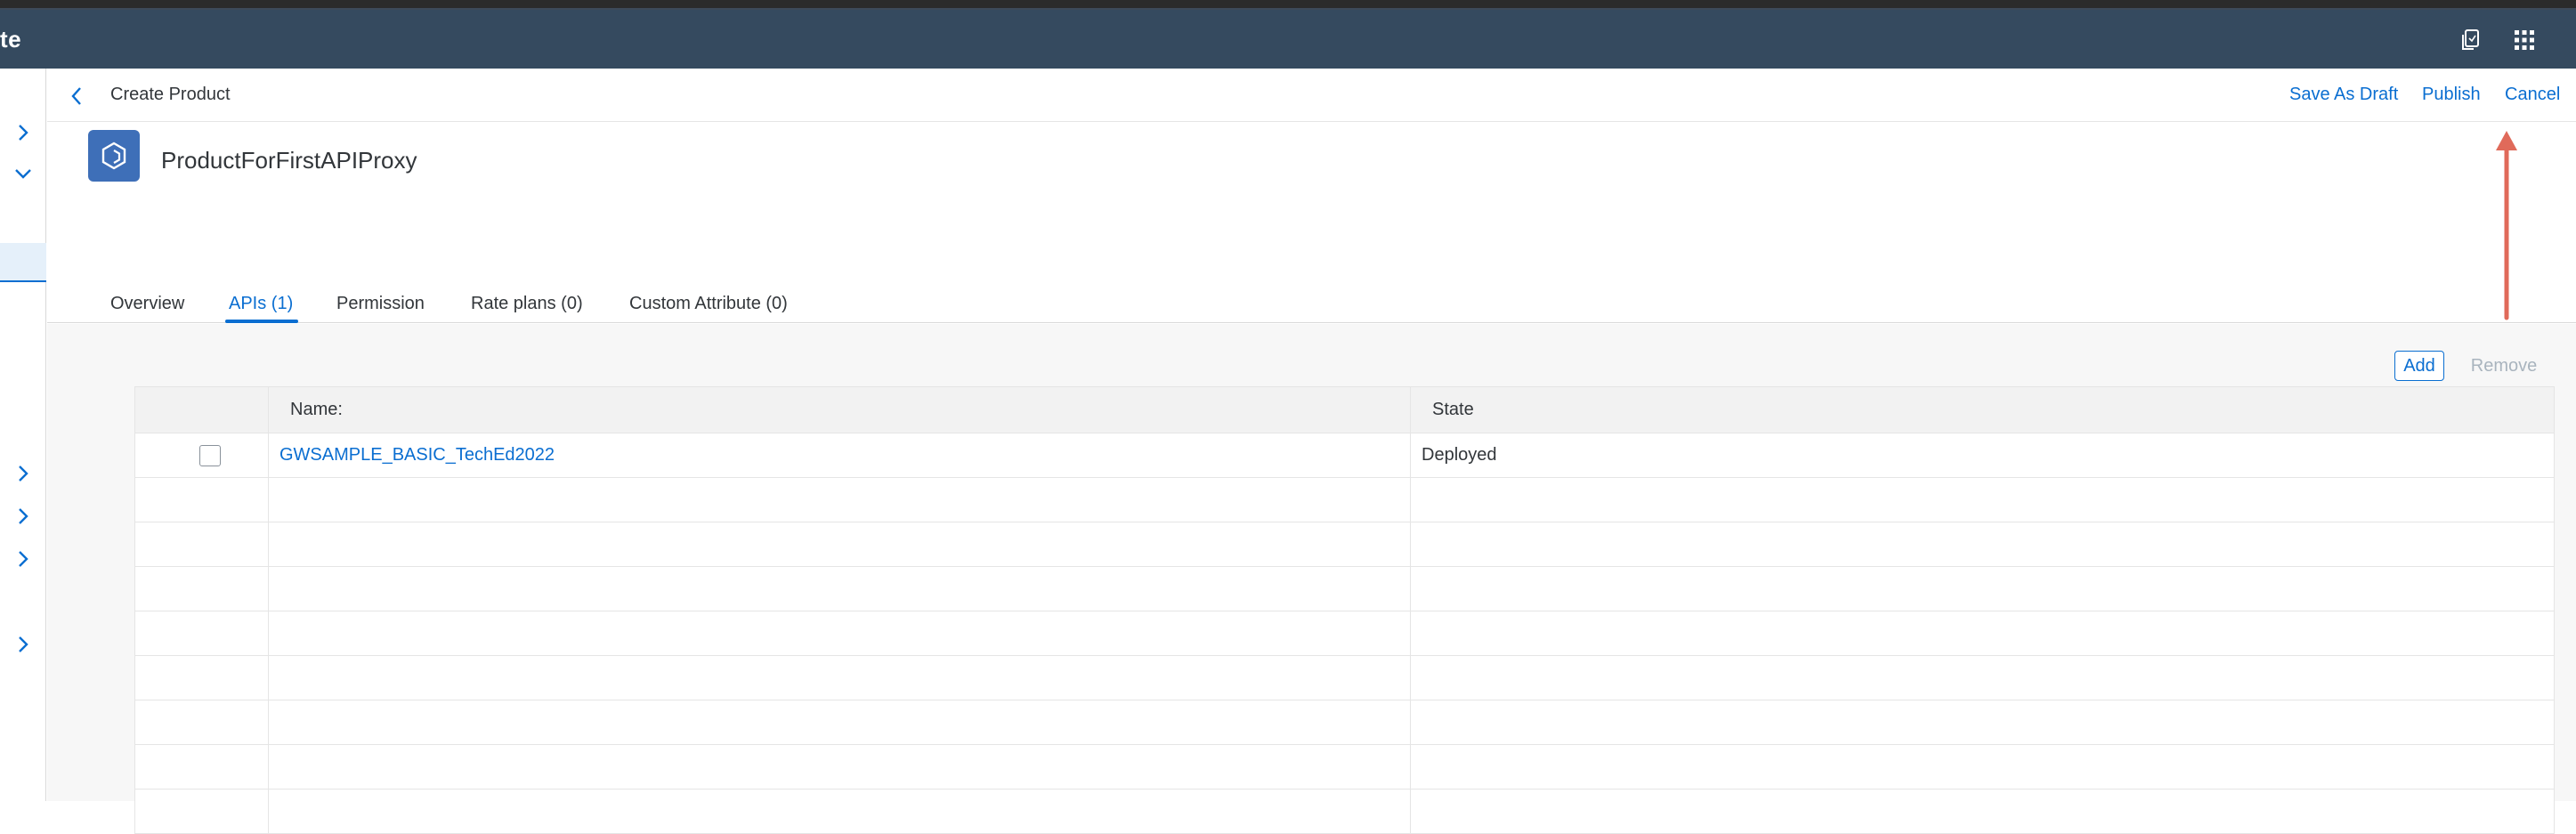 This screenshot has width=2576, height=834. What do you see at coordinates (2471, 40) in the screenshot?
I see `copy-icon` at bounding box center [2471, 40].